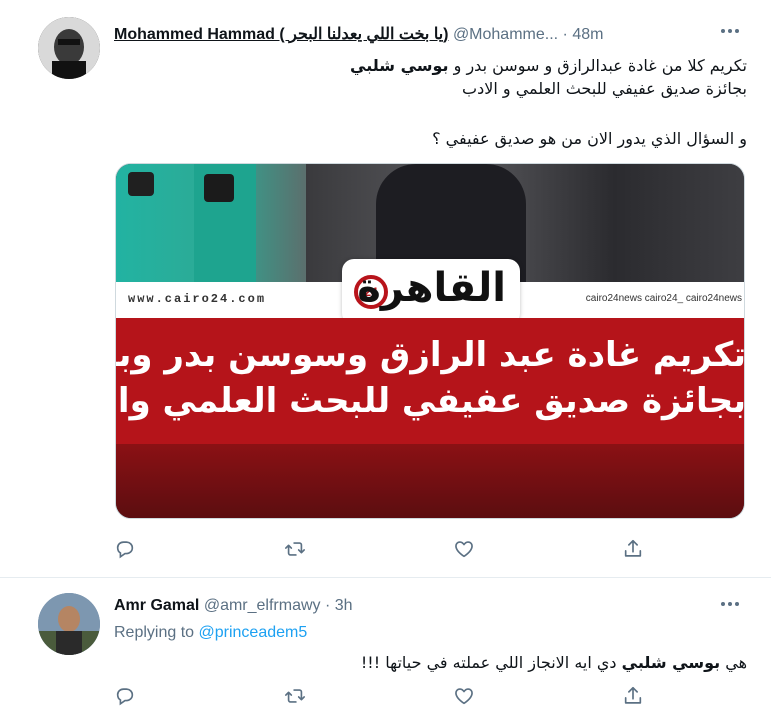 This screenshot has height=711, width=771. What do you see at coordinates (663, 298) in the screenshot?
I see `image-social-text: cairo24news cairo24_ cairo24news` at bounding box center [663, 298].